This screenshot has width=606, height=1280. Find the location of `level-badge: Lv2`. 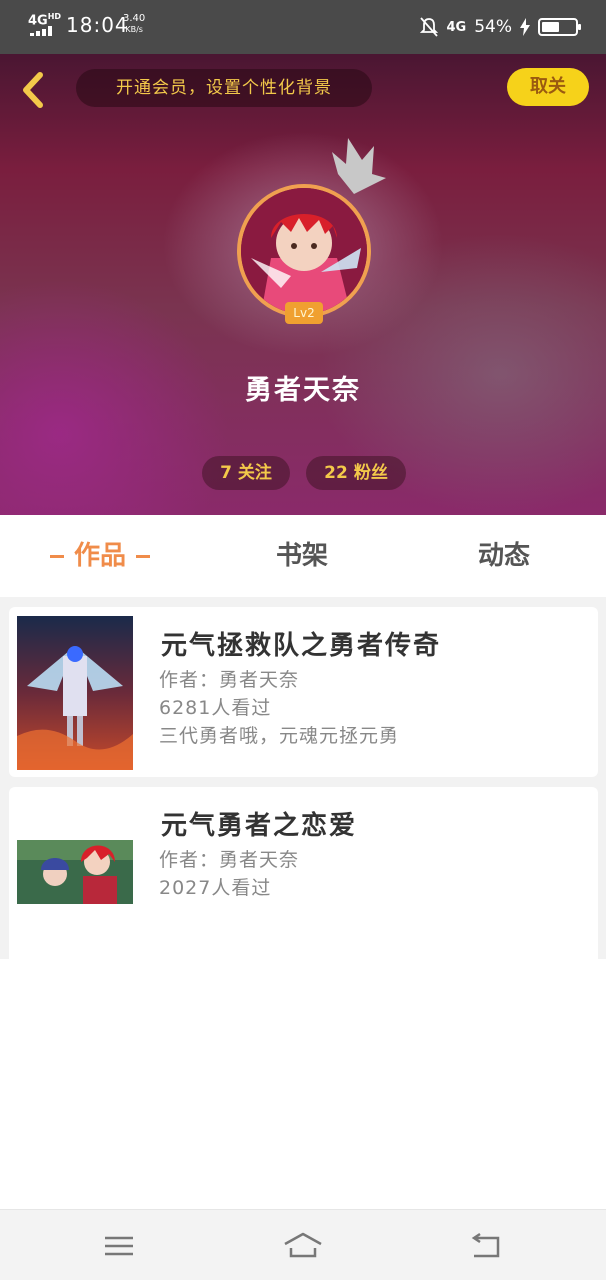

level-badge: Lv2 is located at coordinates (304, 313).